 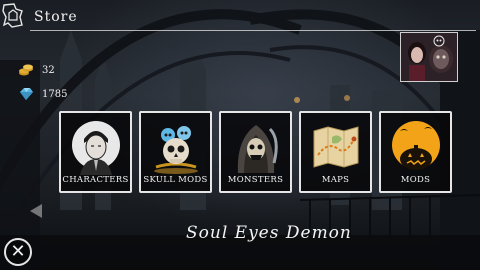 I want to click on close-button: ✕, so click(x=18, y=252).